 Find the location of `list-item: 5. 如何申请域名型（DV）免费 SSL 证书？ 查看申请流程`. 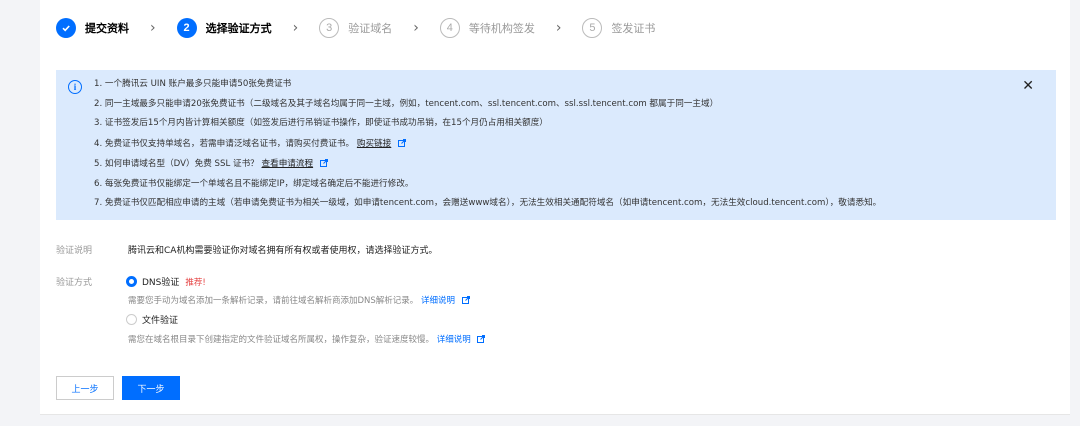

list-item: 5. 如何申请域名型（DV）免费 SSL 证书？ 查看申请流程 is located at coordinates (487, 164).